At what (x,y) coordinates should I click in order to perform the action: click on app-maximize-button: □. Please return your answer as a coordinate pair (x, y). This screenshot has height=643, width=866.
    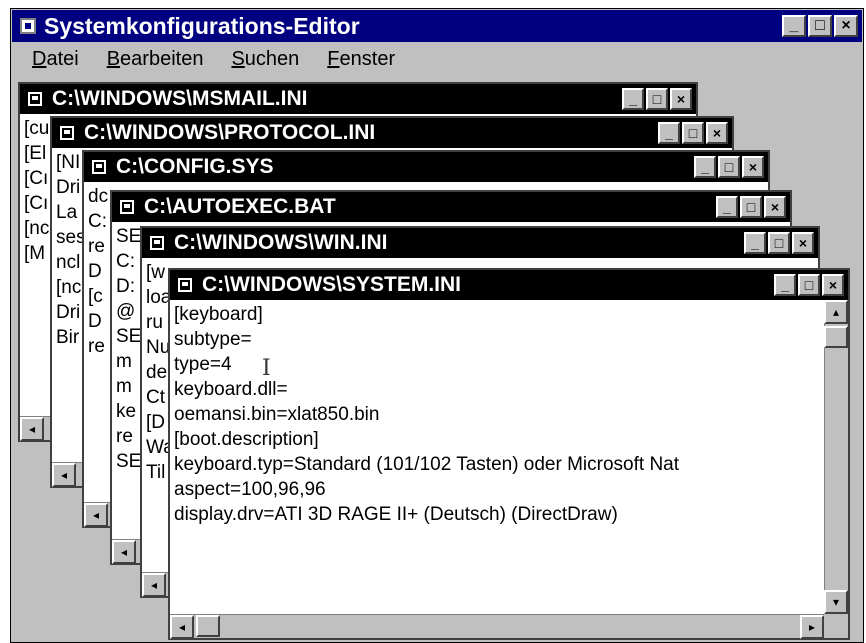
    Looking at the image, I should click on (820, 26).